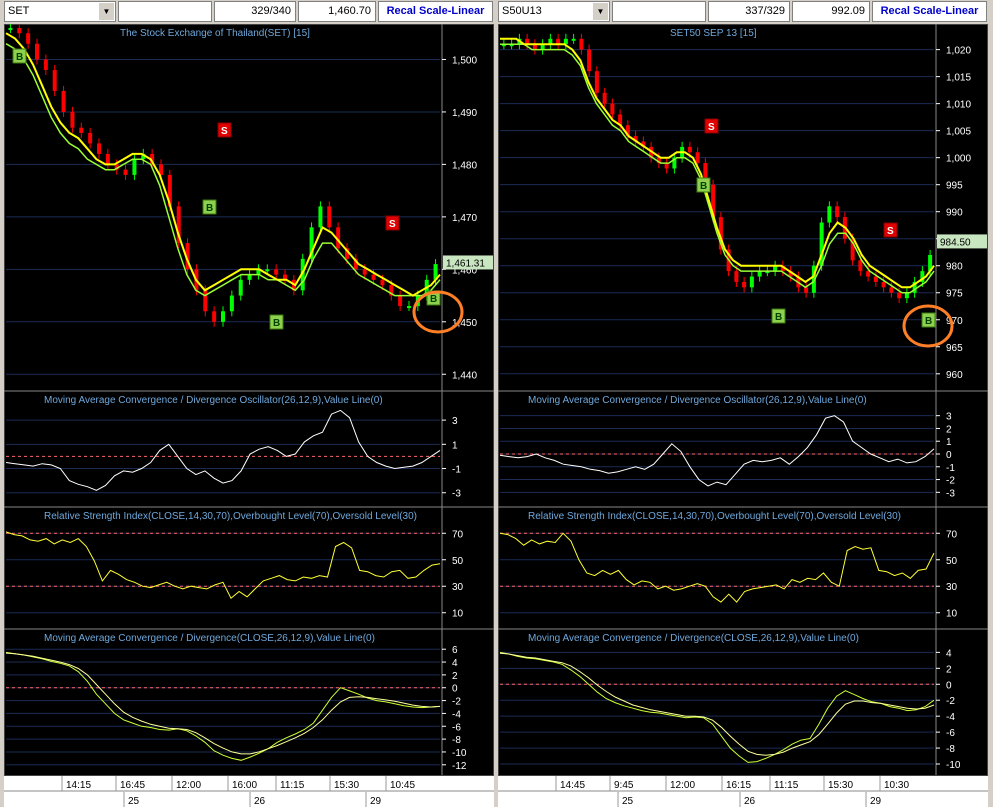  Describe the element at coordinates (896, 785) in the screenshot. I see `time-label: 10:30` at that location.